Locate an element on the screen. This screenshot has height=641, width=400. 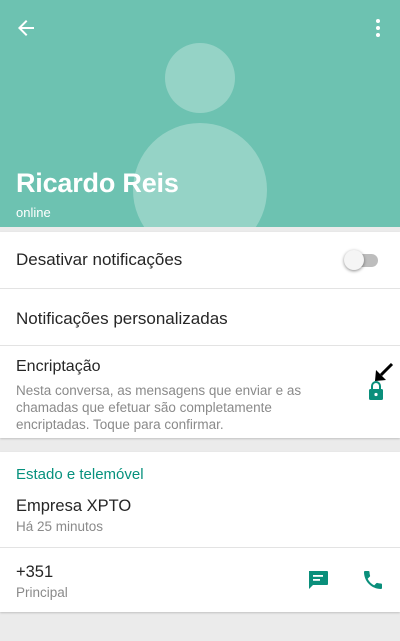
mute-notifications-row: Desativar notificações is located at coordinates (200, 260).